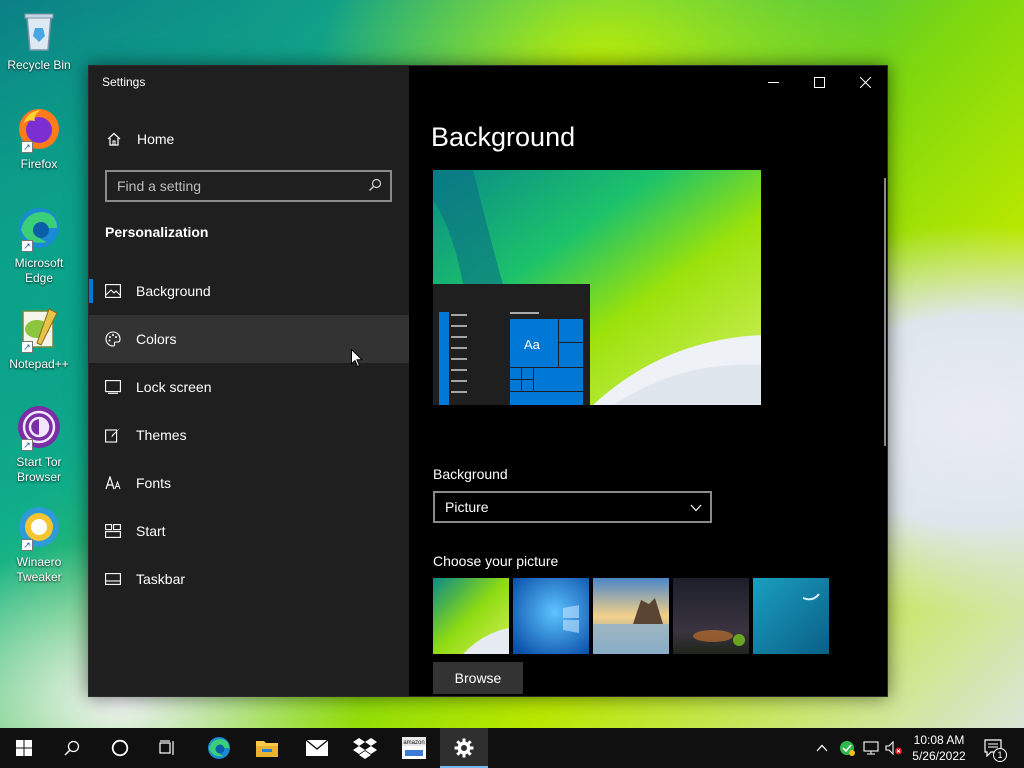  I want to click on taskbar-file-explorer-button, so click(267, 748).